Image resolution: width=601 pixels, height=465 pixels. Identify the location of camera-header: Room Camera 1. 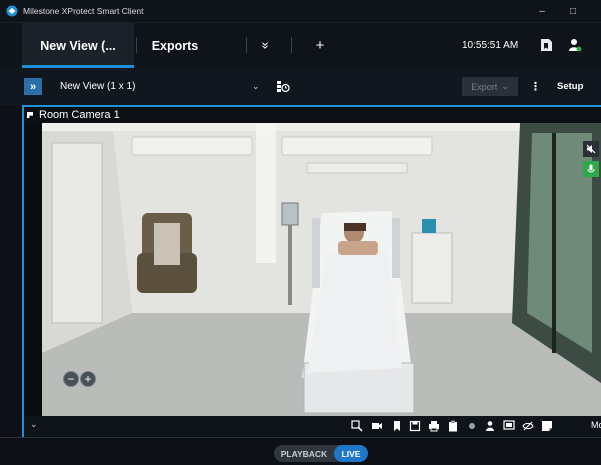
(312, 115).